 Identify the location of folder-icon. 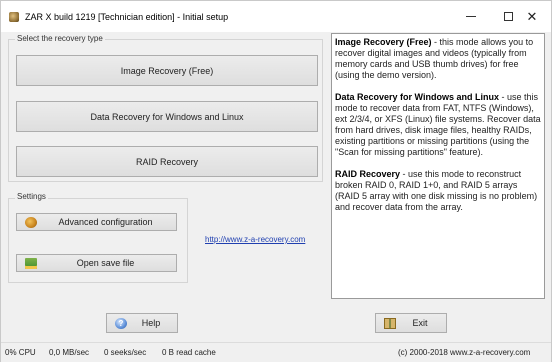
(31, 263).